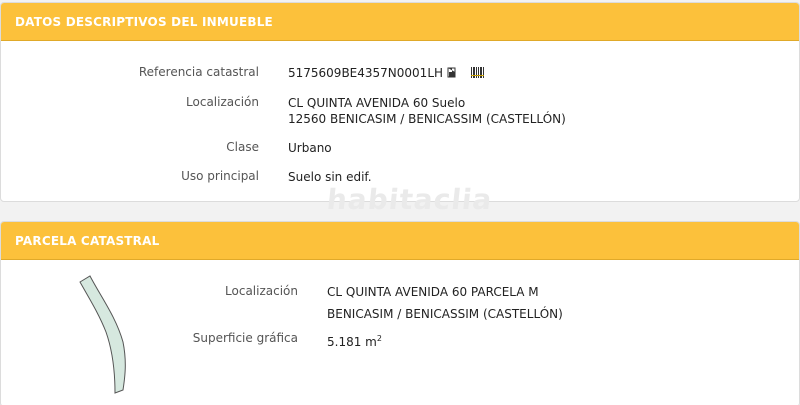 The image size is (800, 405). I want to click on referencia-text: 5175609BE4357N0001LH, so click(365, 73).